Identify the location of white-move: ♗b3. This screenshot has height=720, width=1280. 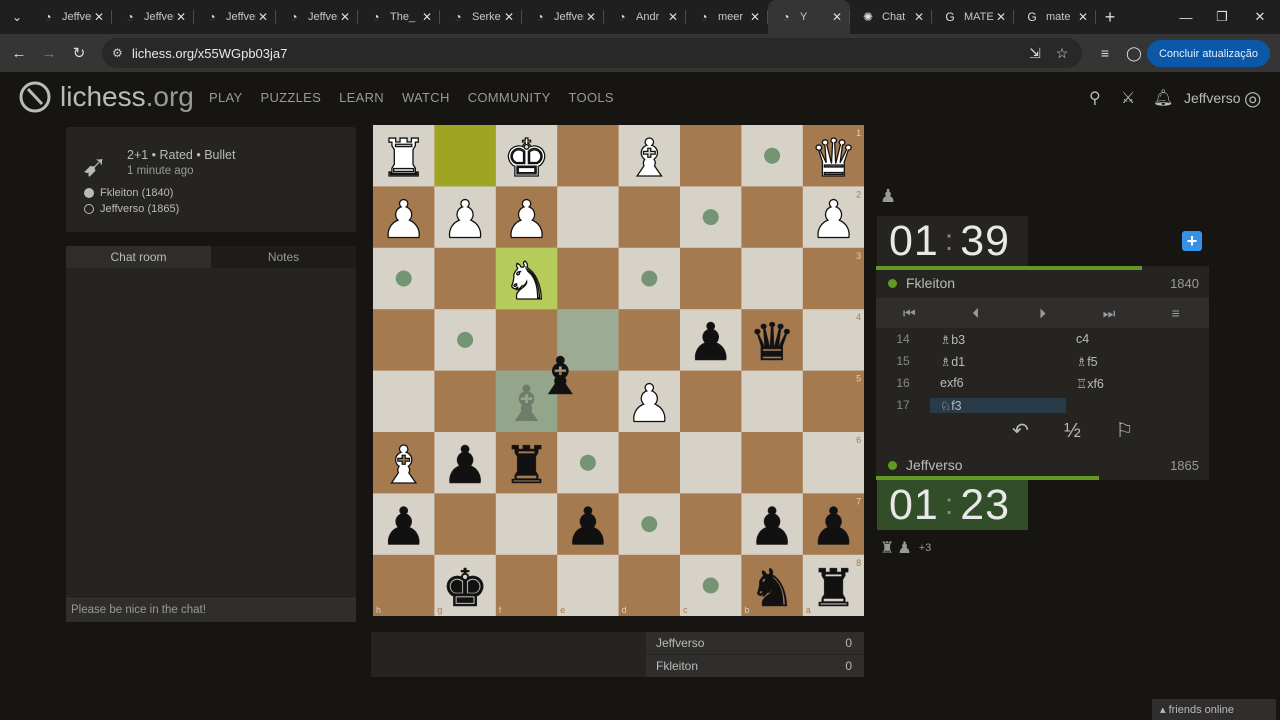
(998, 339).